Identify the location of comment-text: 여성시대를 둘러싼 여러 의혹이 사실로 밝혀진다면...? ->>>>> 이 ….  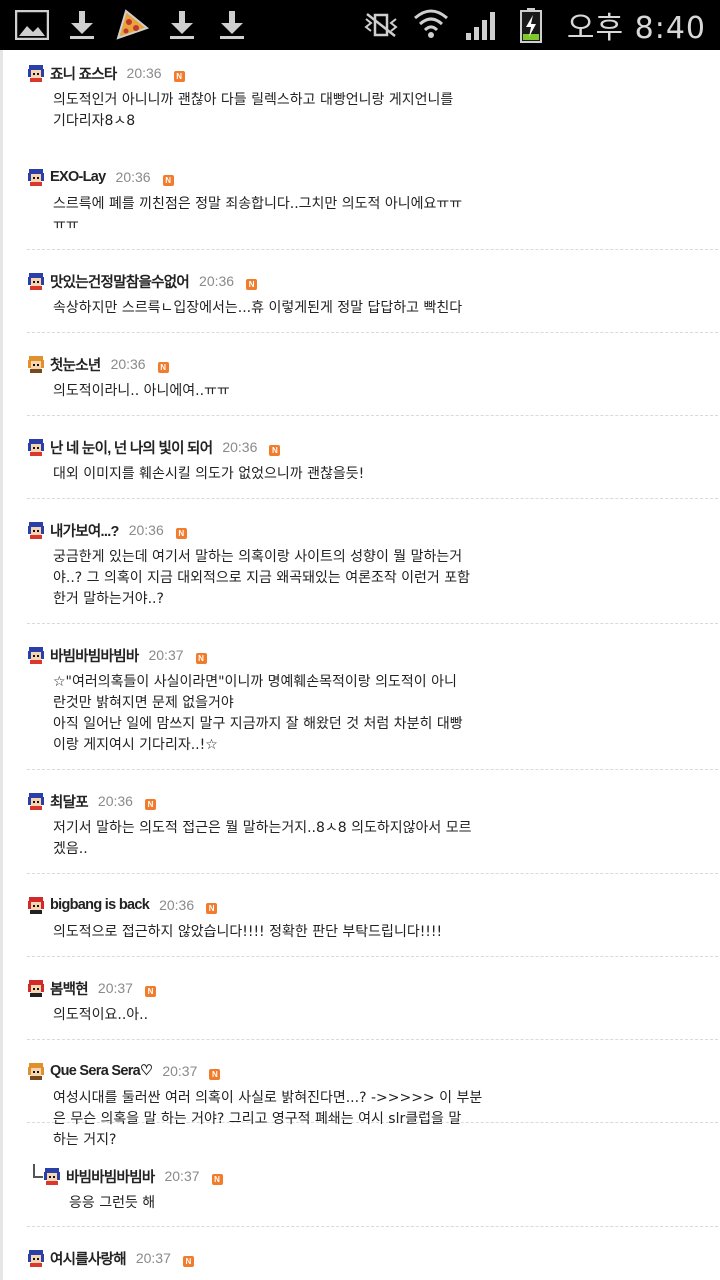
(268, 1119).